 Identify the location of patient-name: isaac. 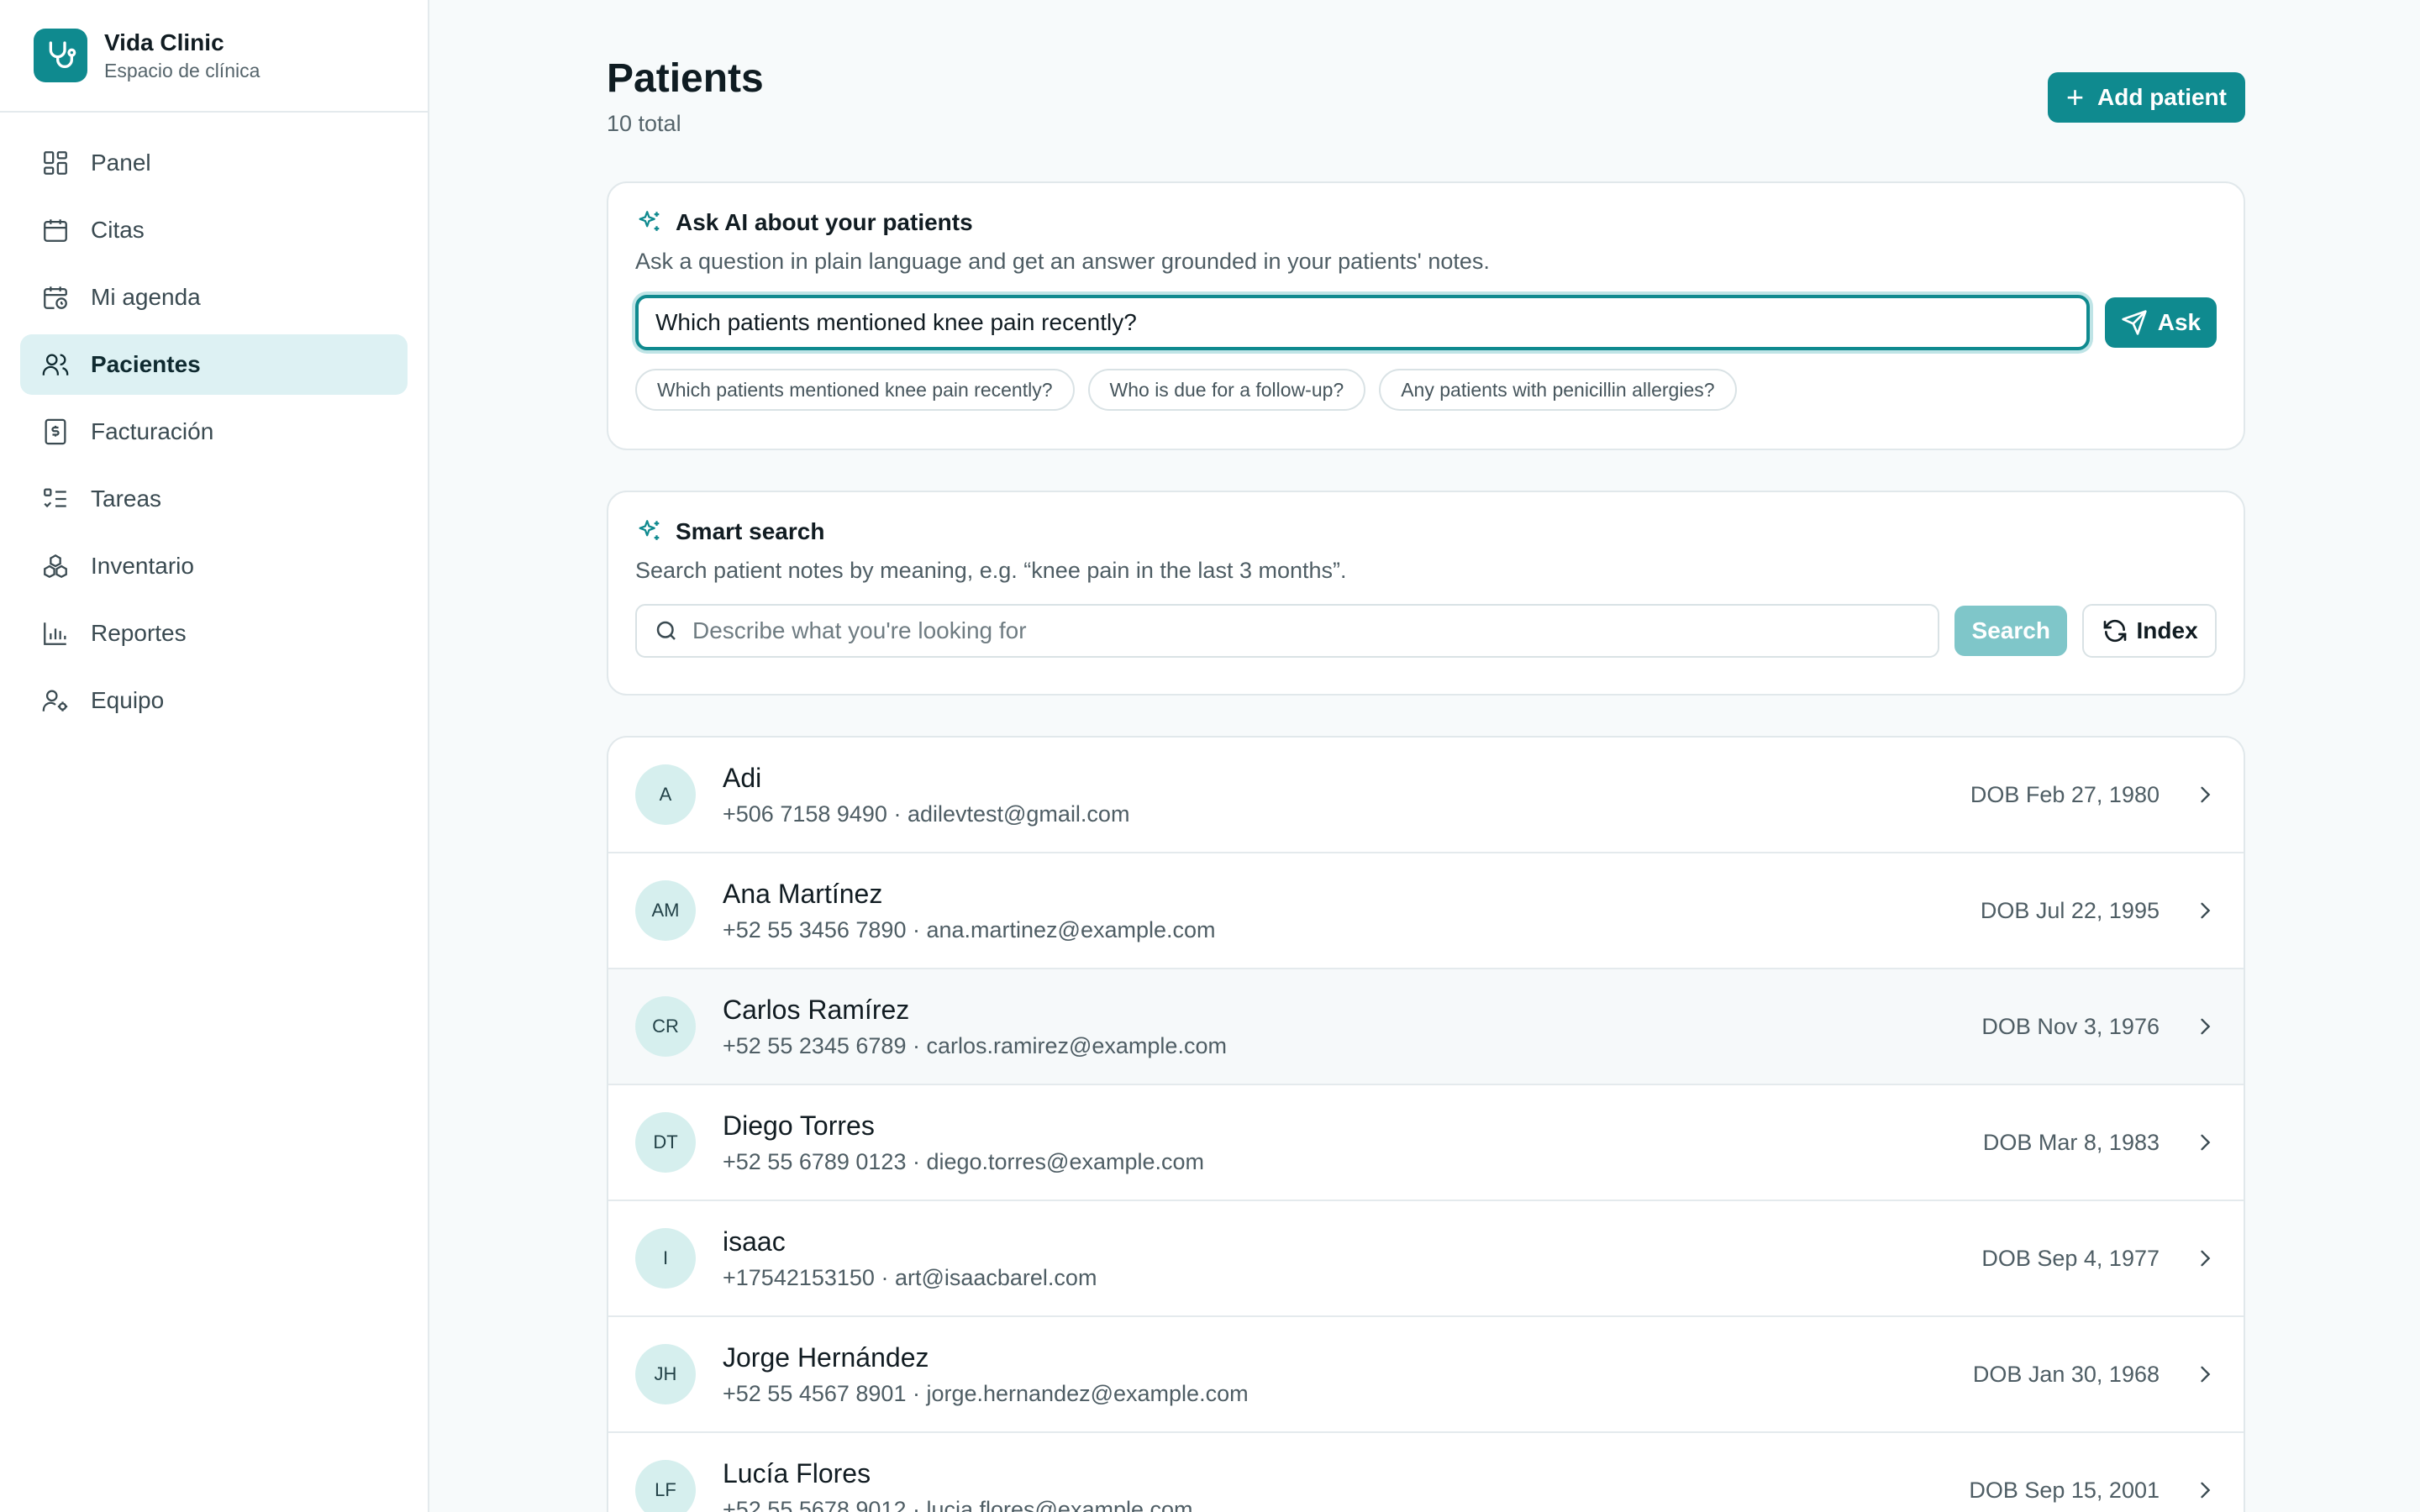
(754, 1241).